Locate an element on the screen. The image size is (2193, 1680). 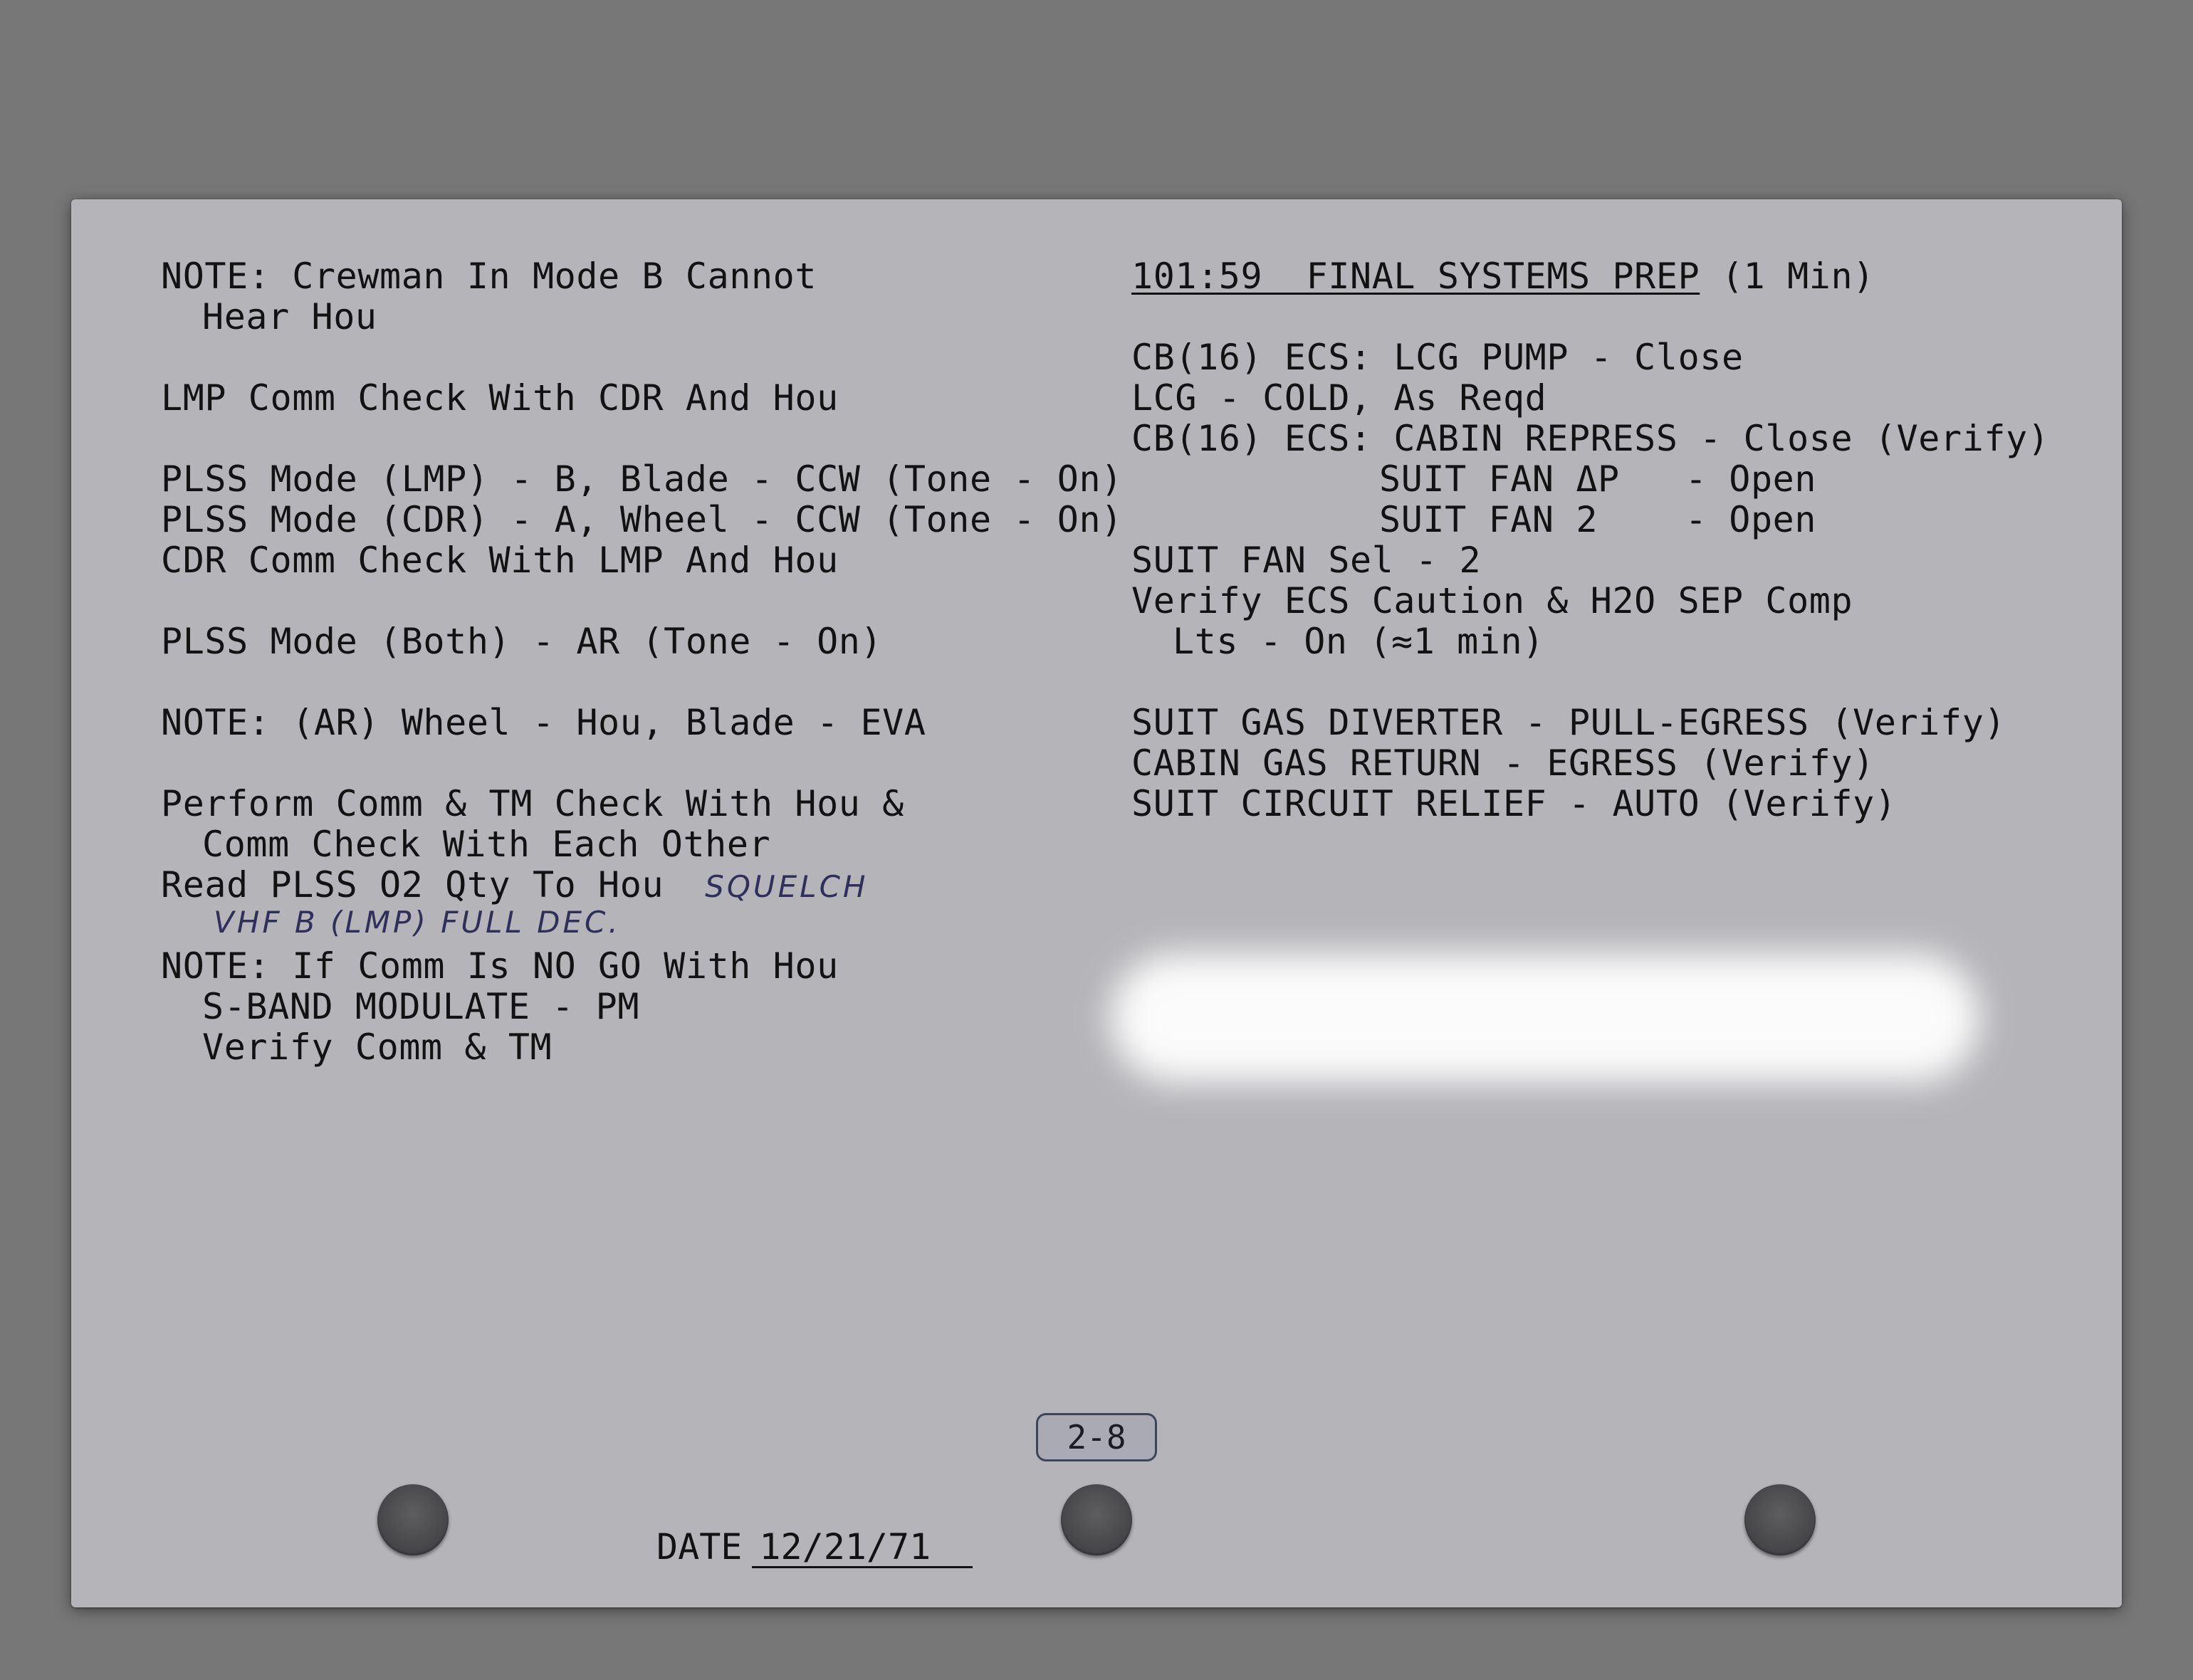
perform-comm-line2: Comm Check With Each Other is located at coordinates (486, 844).